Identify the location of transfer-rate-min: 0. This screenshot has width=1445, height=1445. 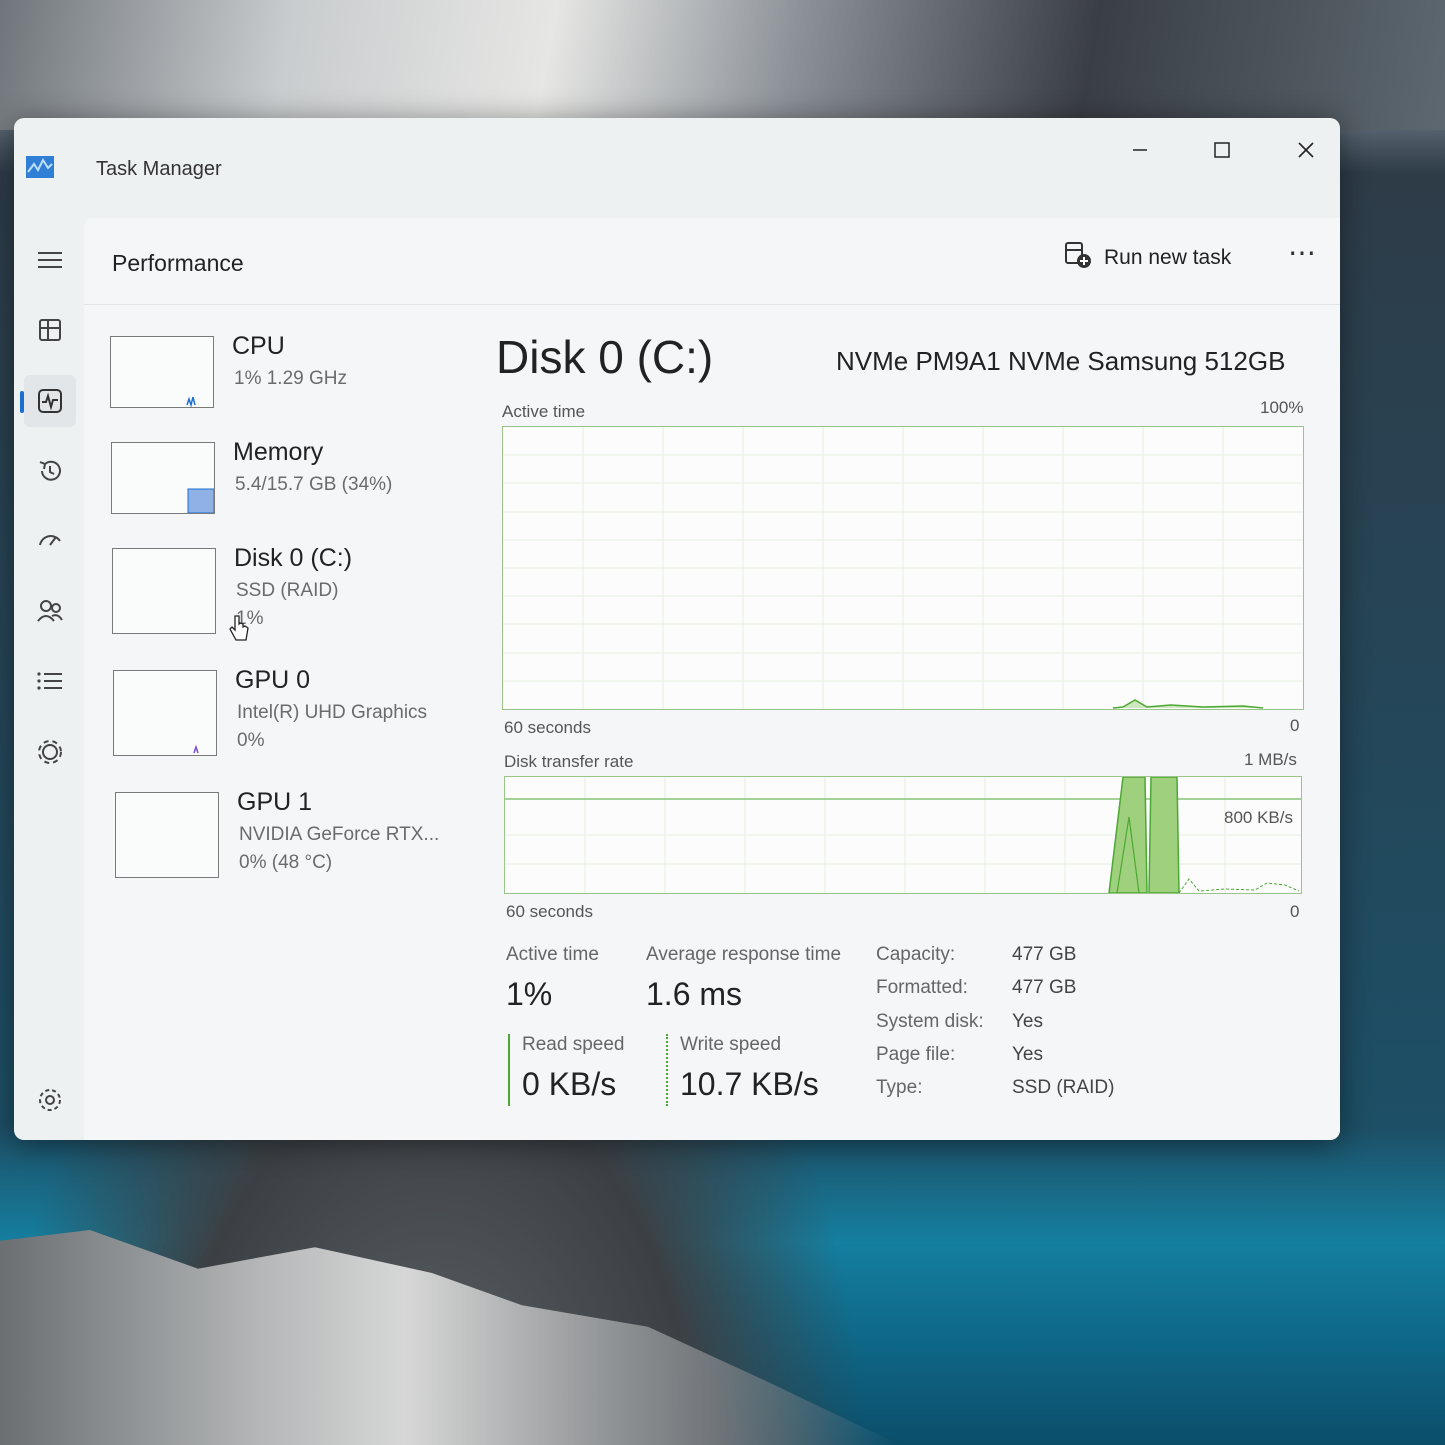
(1295, 911).